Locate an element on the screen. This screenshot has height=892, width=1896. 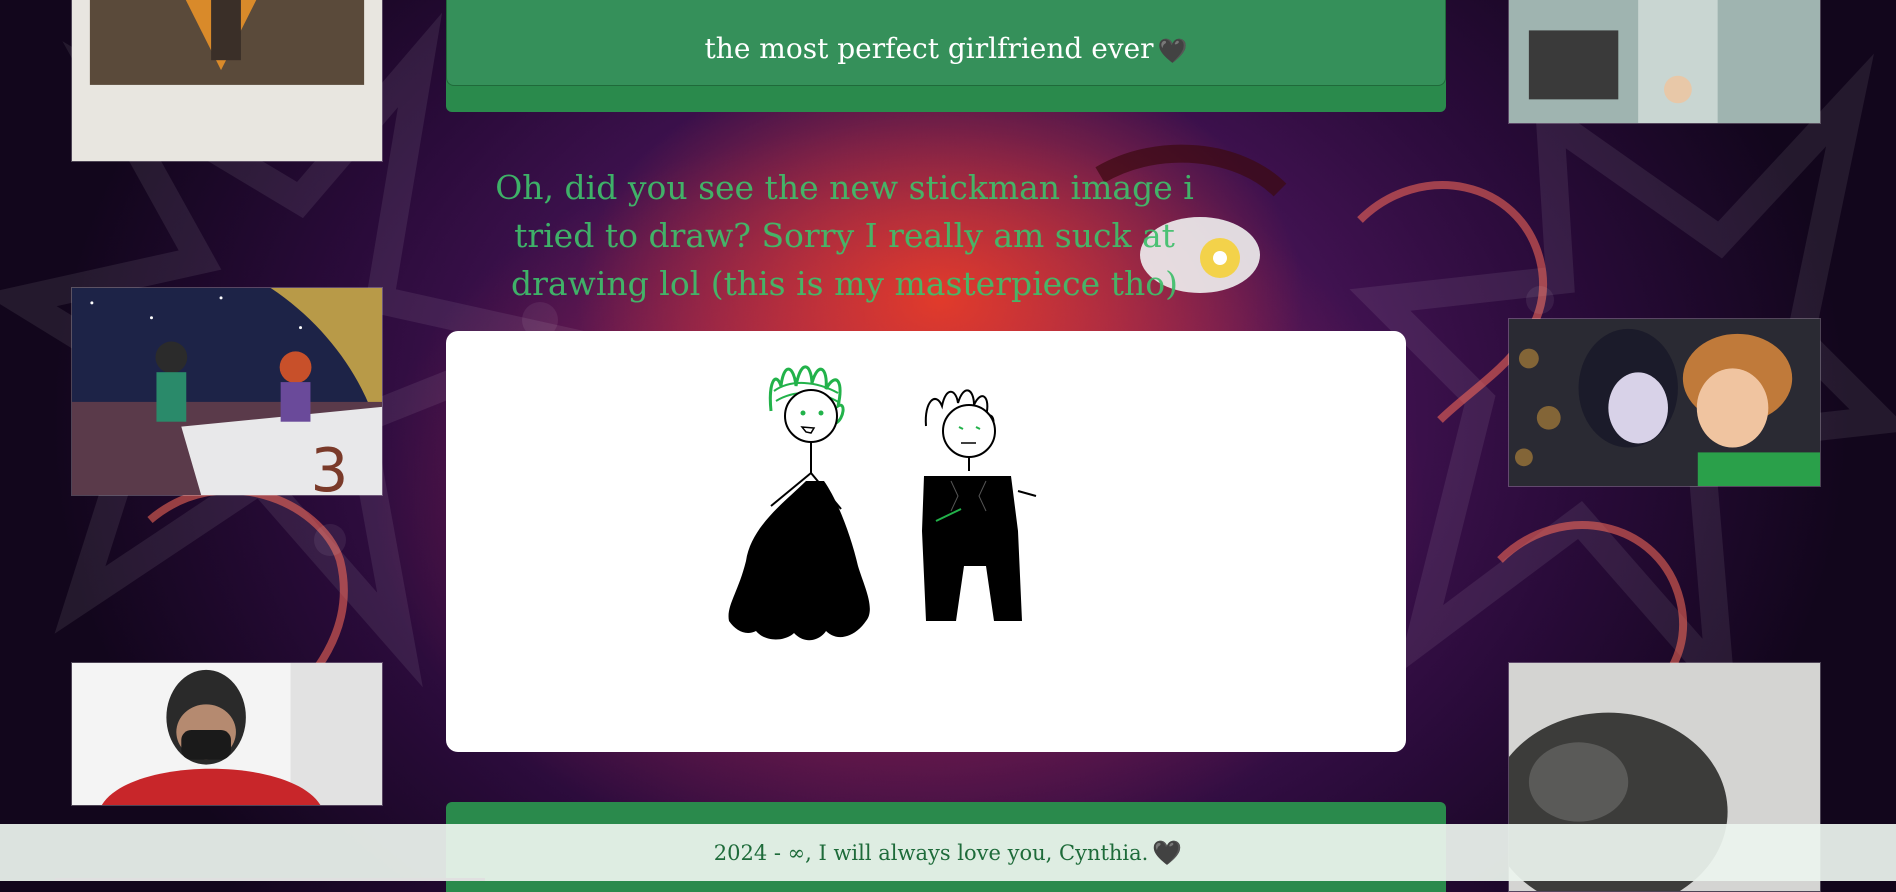
top-banner: the most perfect girlfriend ever 🖤 is located at coordinates (946, 56).